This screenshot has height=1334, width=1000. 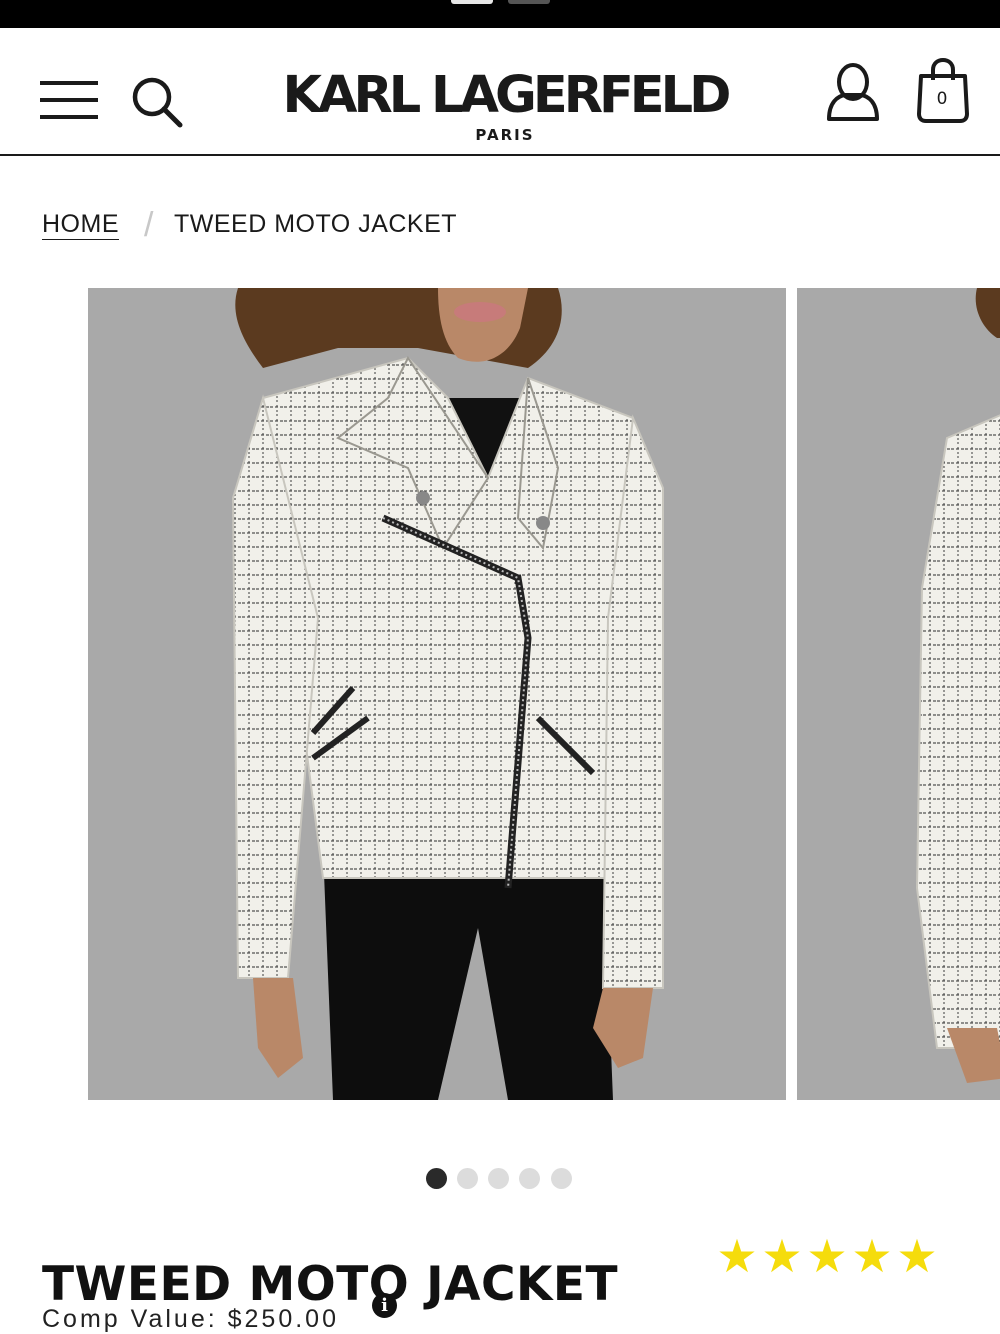 I want to click on breadcrumb-current: TWEED MOTO JACKET, so click(x=316, y=224).